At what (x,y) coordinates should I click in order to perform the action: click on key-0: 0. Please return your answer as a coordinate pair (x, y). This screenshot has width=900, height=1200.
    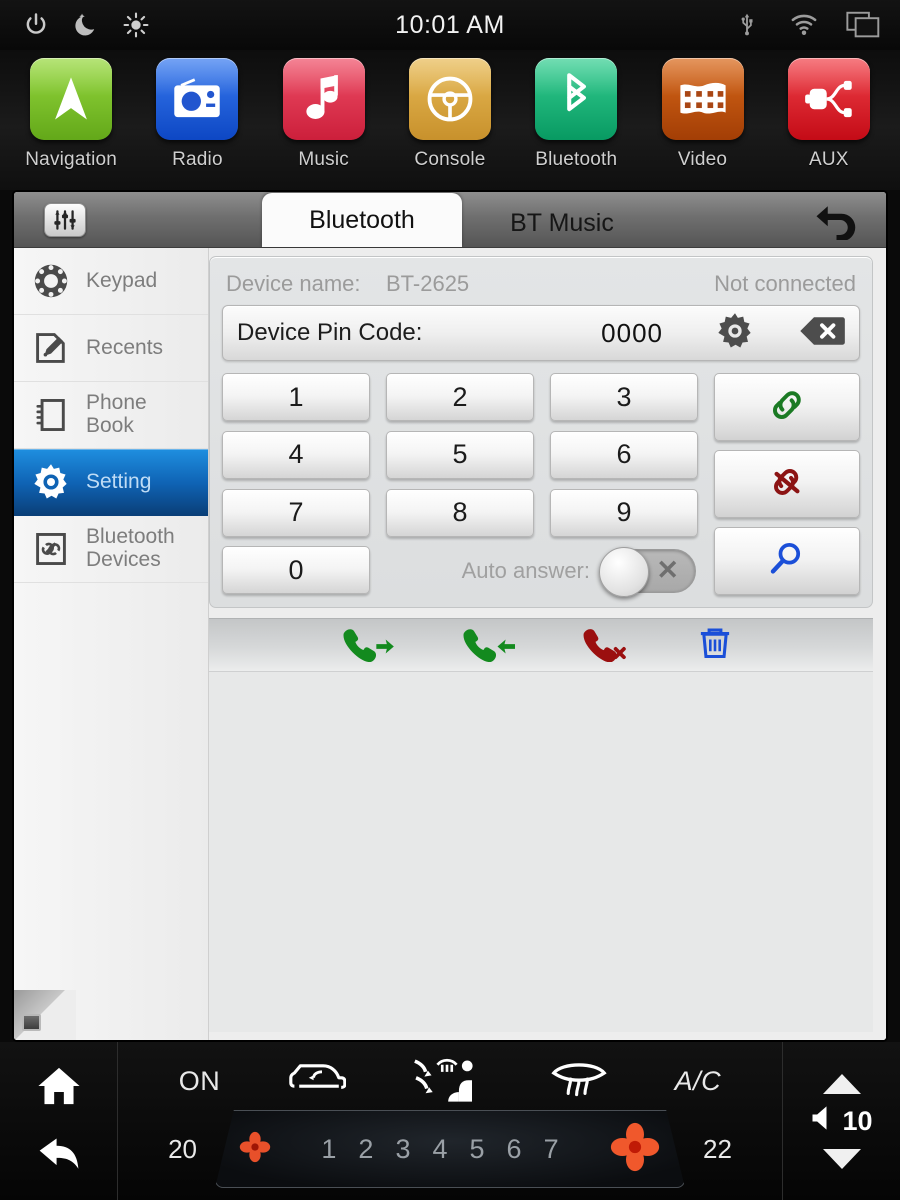
    Looking at the image, I should click on (296, 570).